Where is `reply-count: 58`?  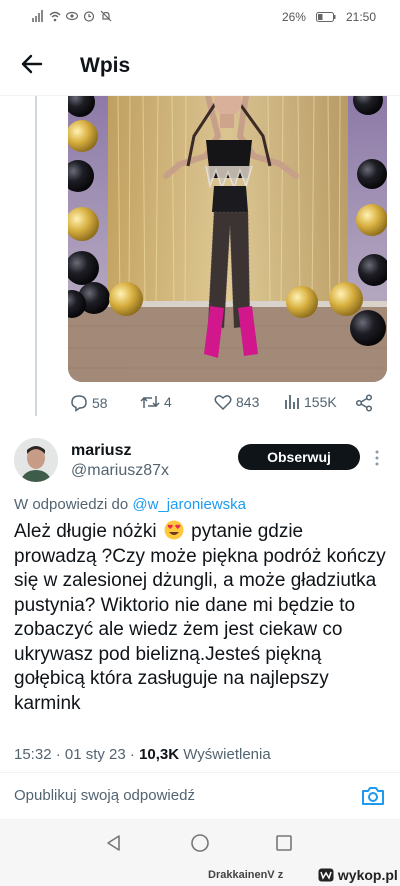
reply-count: 58 is located at coordinates (100, 403).